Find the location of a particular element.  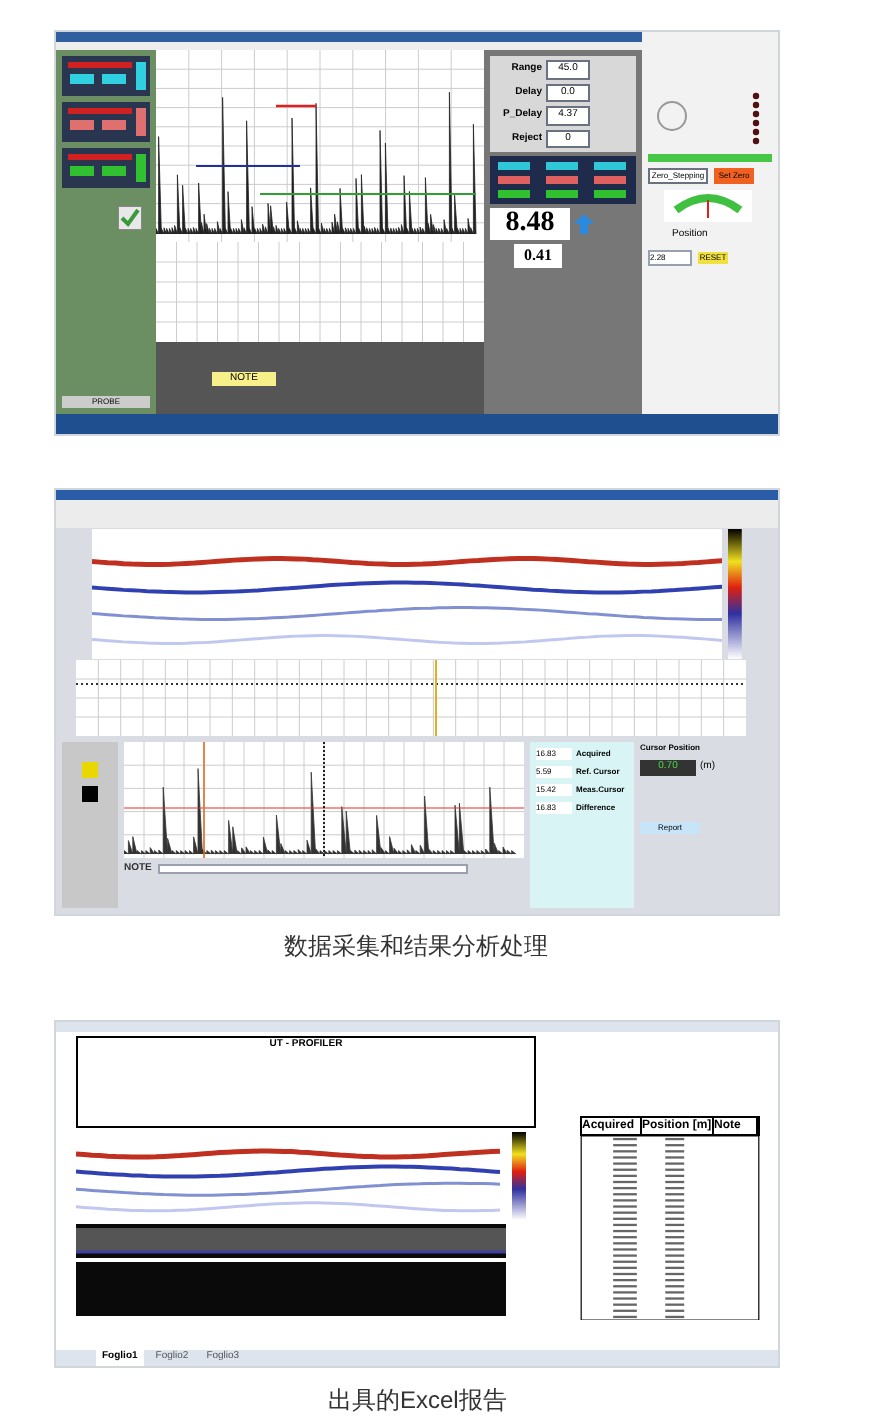

note-field is located at coordinates (312, 869).